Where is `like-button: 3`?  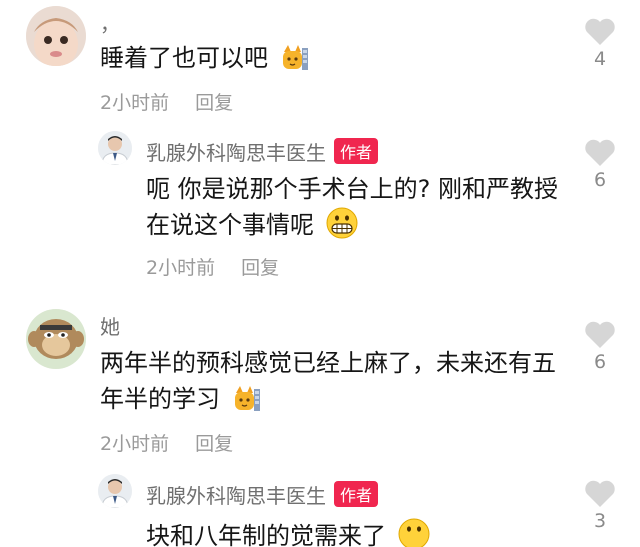
like-button: 3 is located at coordinates (600, 506).